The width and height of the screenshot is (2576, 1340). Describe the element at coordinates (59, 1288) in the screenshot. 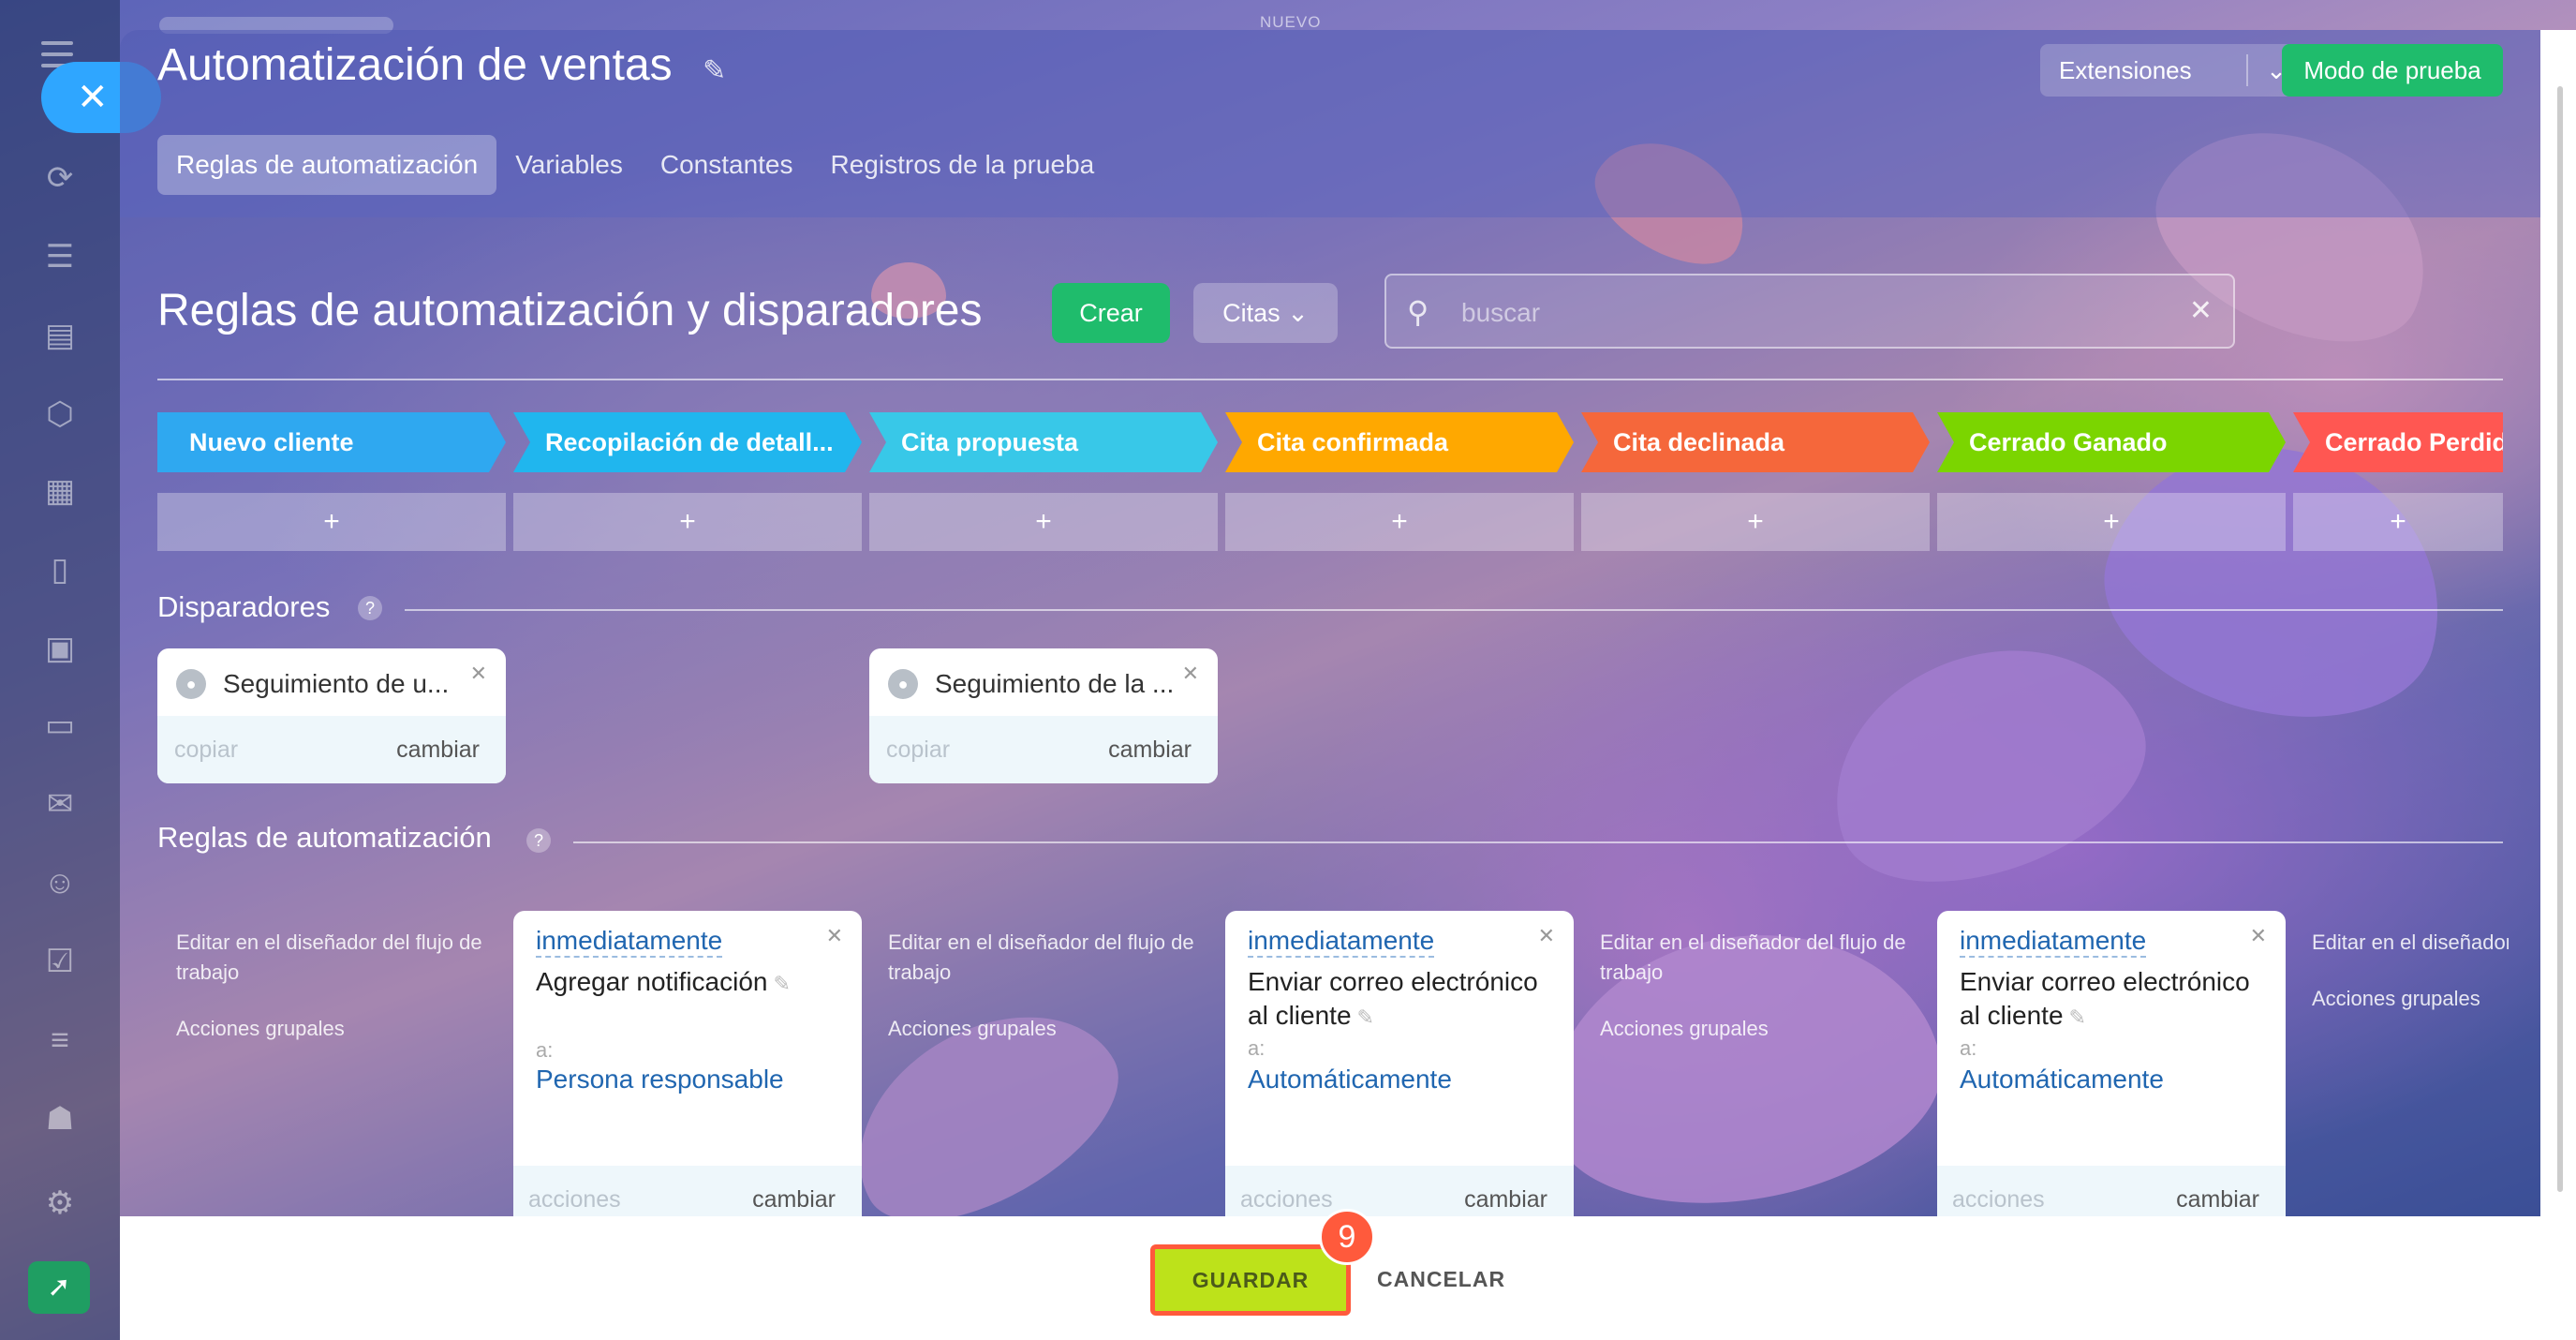

I see `rocket-icon: ➚` at that location.